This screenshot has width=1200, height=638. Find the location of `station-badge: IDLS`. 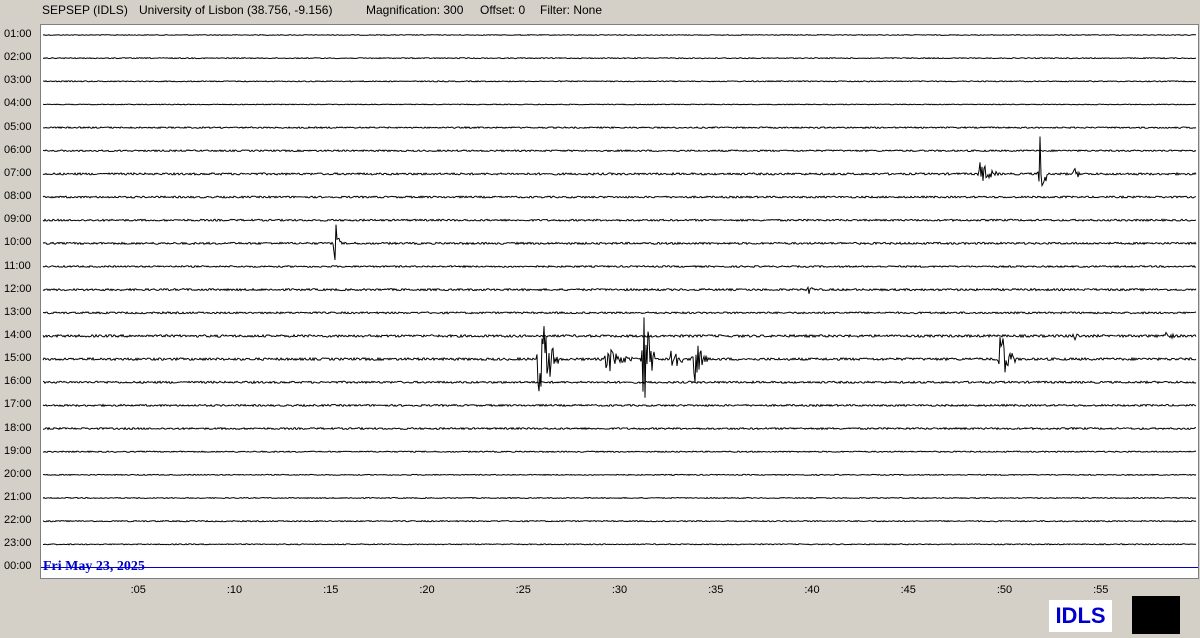

station-badge: IDLS is located at coordinates (1080, 616).